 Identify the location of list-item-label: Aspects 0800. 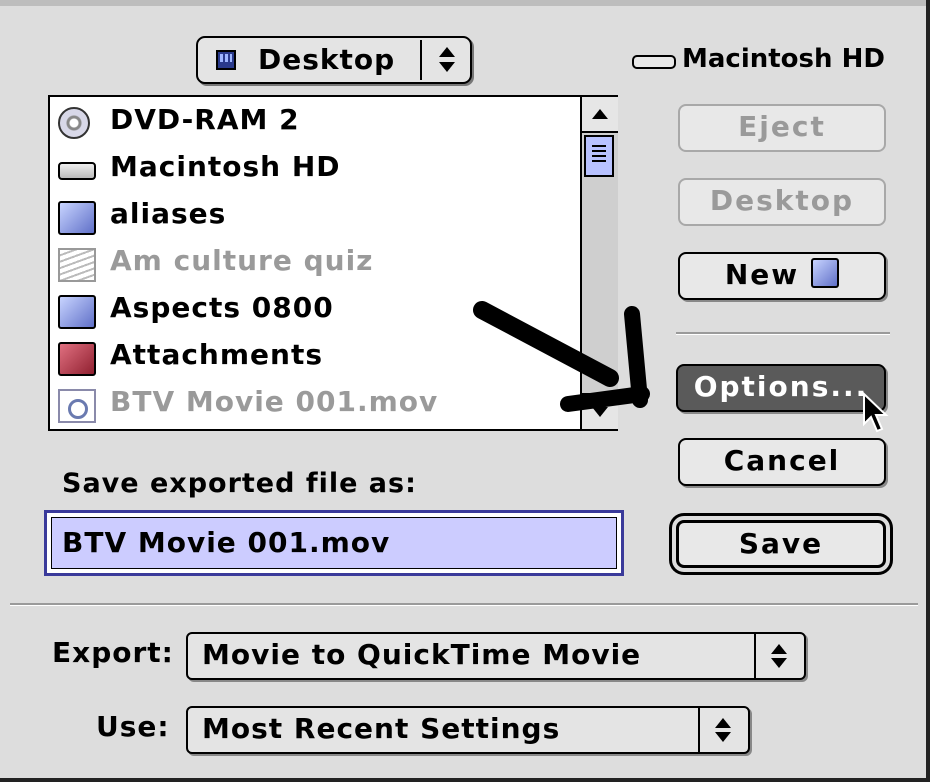
(222, 307).